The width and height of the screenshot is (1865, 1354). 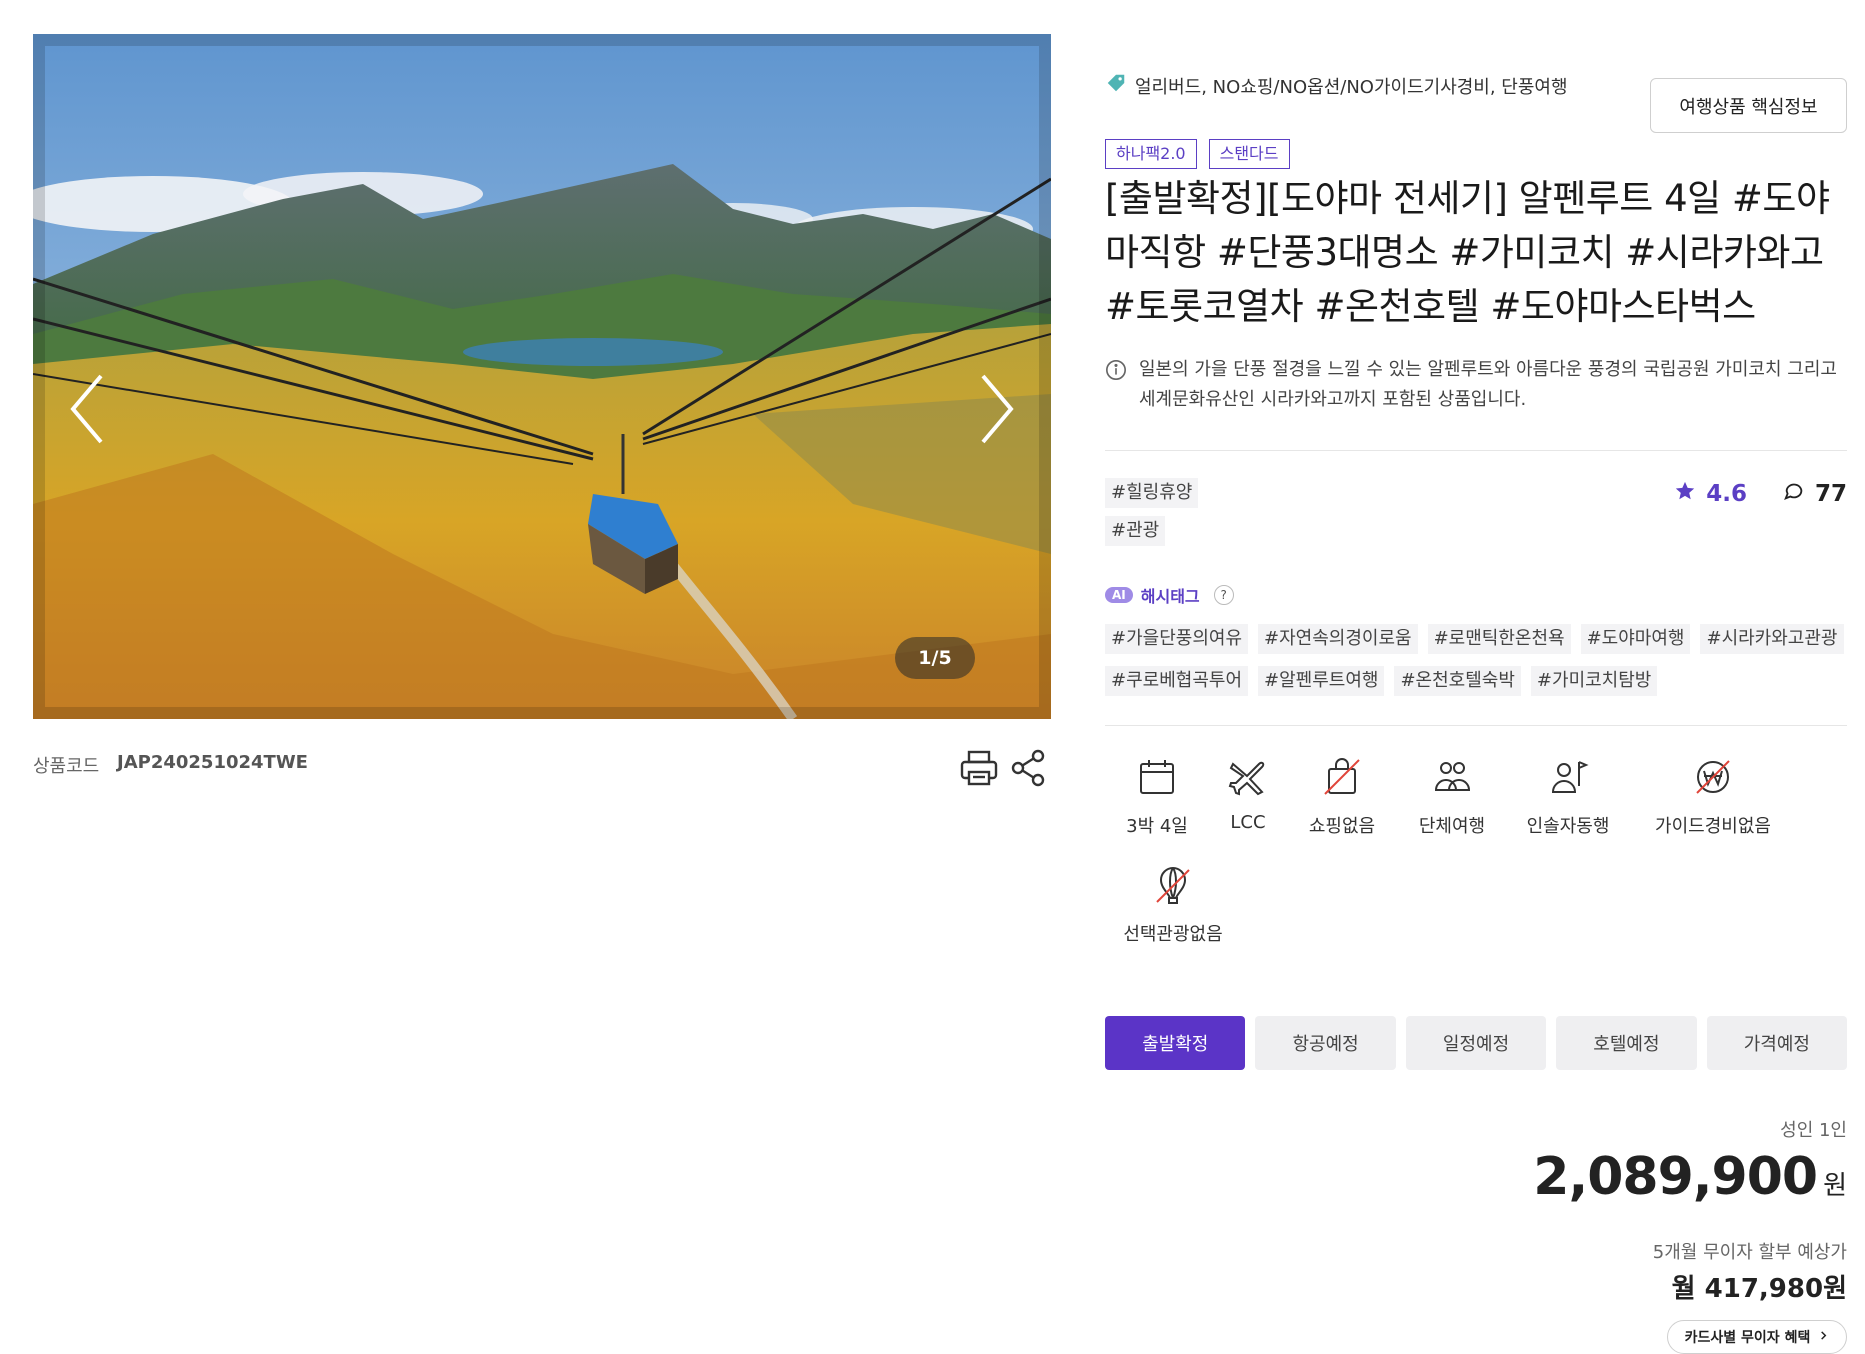 I want to click on feature-no-shopping: 쇼핑없음, so click(x=1342, y=797).